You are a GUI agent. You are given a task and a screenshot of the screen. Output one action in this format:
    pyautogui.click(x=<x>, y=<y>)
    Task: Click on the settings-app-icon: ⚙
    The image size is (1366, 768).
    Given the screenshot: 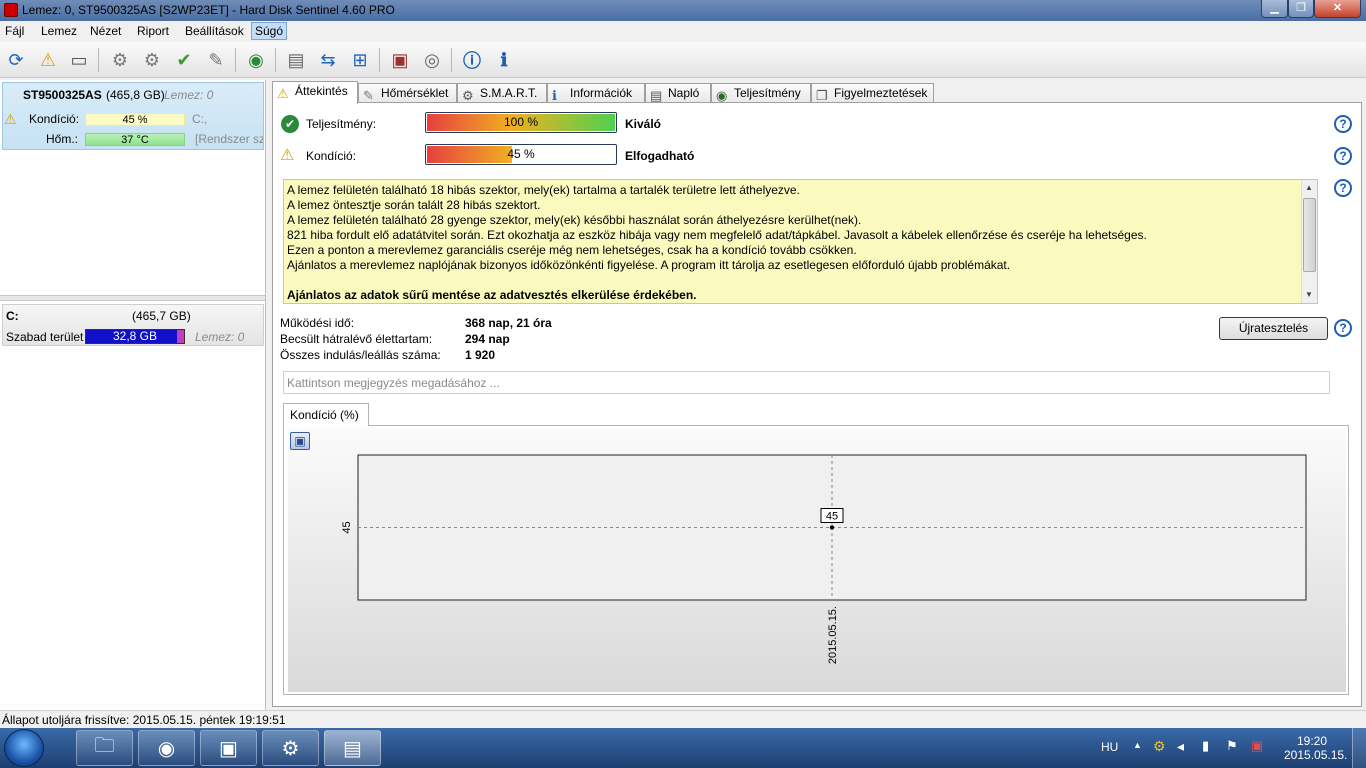 What is the action you would take?
    pyautogui.click(x=290, y=748)
    